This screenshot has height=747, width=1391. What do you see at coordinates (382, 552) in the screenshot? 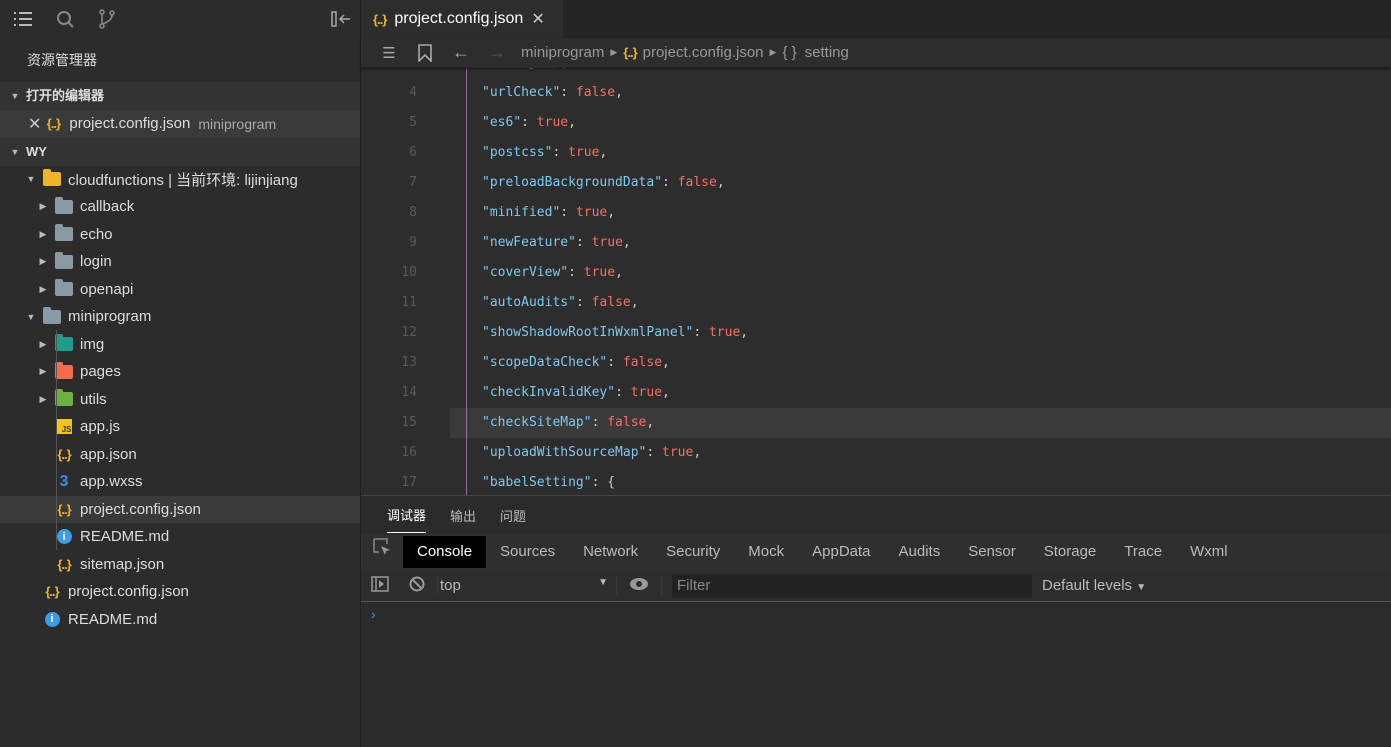
I see `inspect-element-icon` at bounding box center [382, 552].